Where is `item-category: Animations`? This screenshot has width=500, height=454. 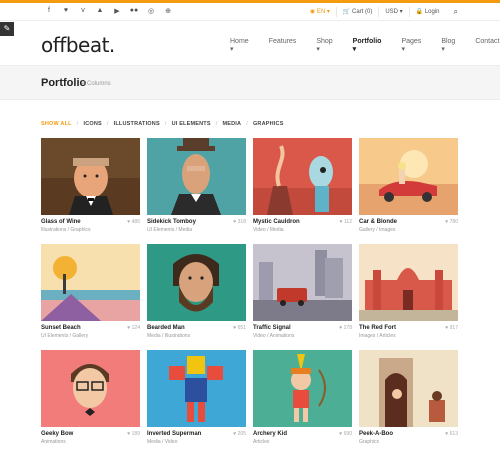 item-category: Animations is located at coordinates (90, 442).